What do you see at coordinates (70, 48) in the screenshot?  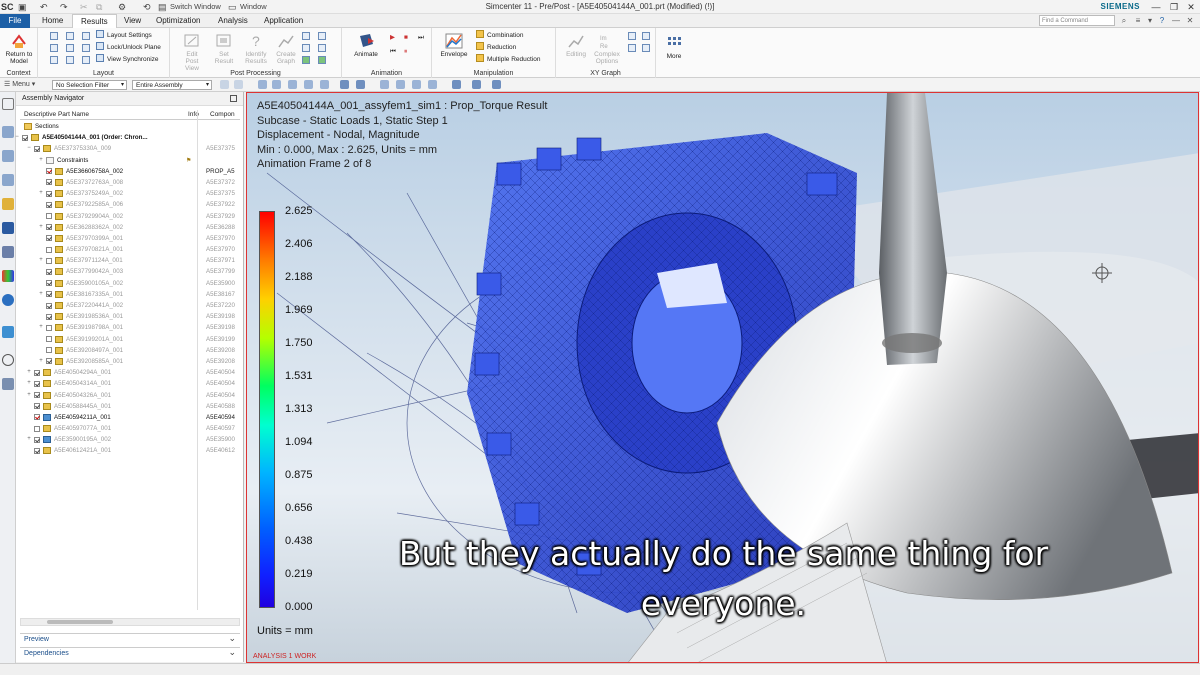 I see `layout-5-icon` at bounding box center [70, 48].